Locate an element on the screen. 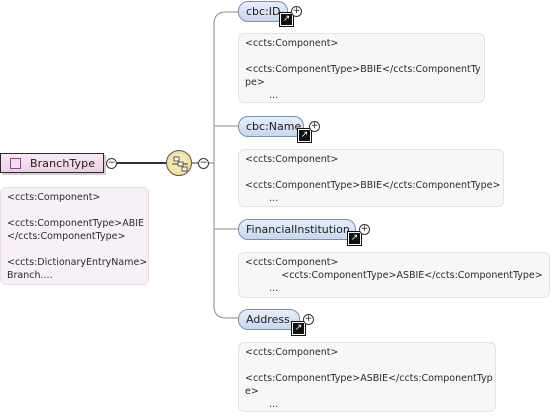  doc-line: pe> is located at coordinates (255, 82).